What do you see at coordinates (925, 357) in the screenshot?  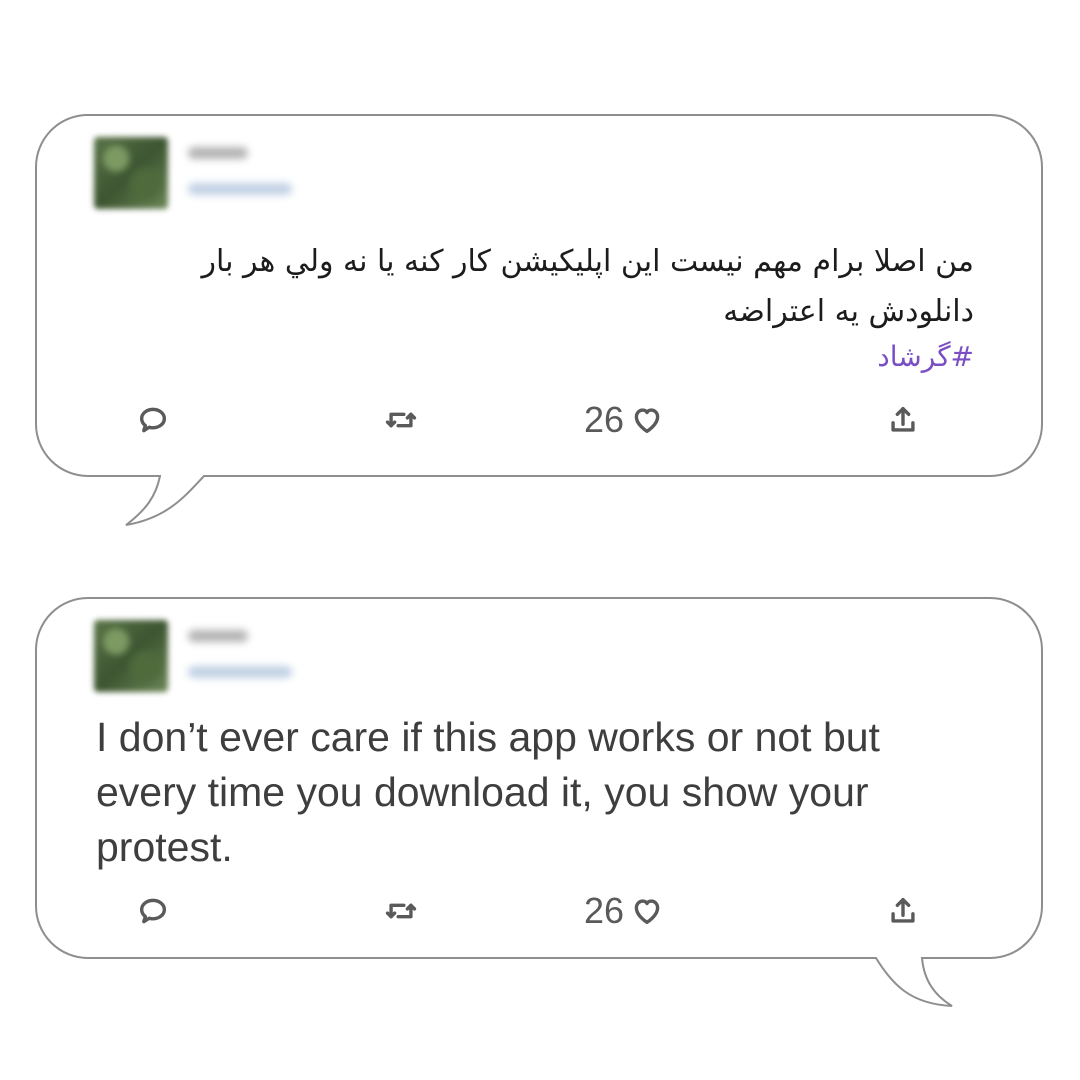 I see `hashtag-link: #گرشاد` at bounding box center [925, 357].